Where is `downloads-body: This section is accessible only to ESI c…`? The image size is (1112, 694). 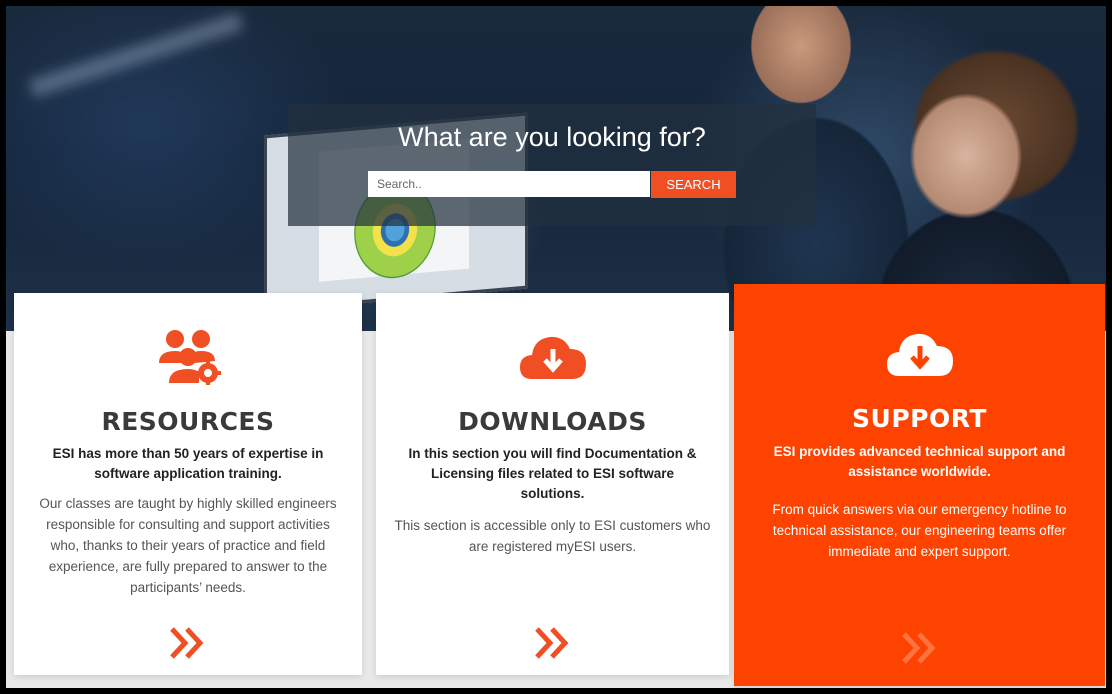 downloads-body: This section is accessible only to ESI c… is located at coordinates (552, 536).